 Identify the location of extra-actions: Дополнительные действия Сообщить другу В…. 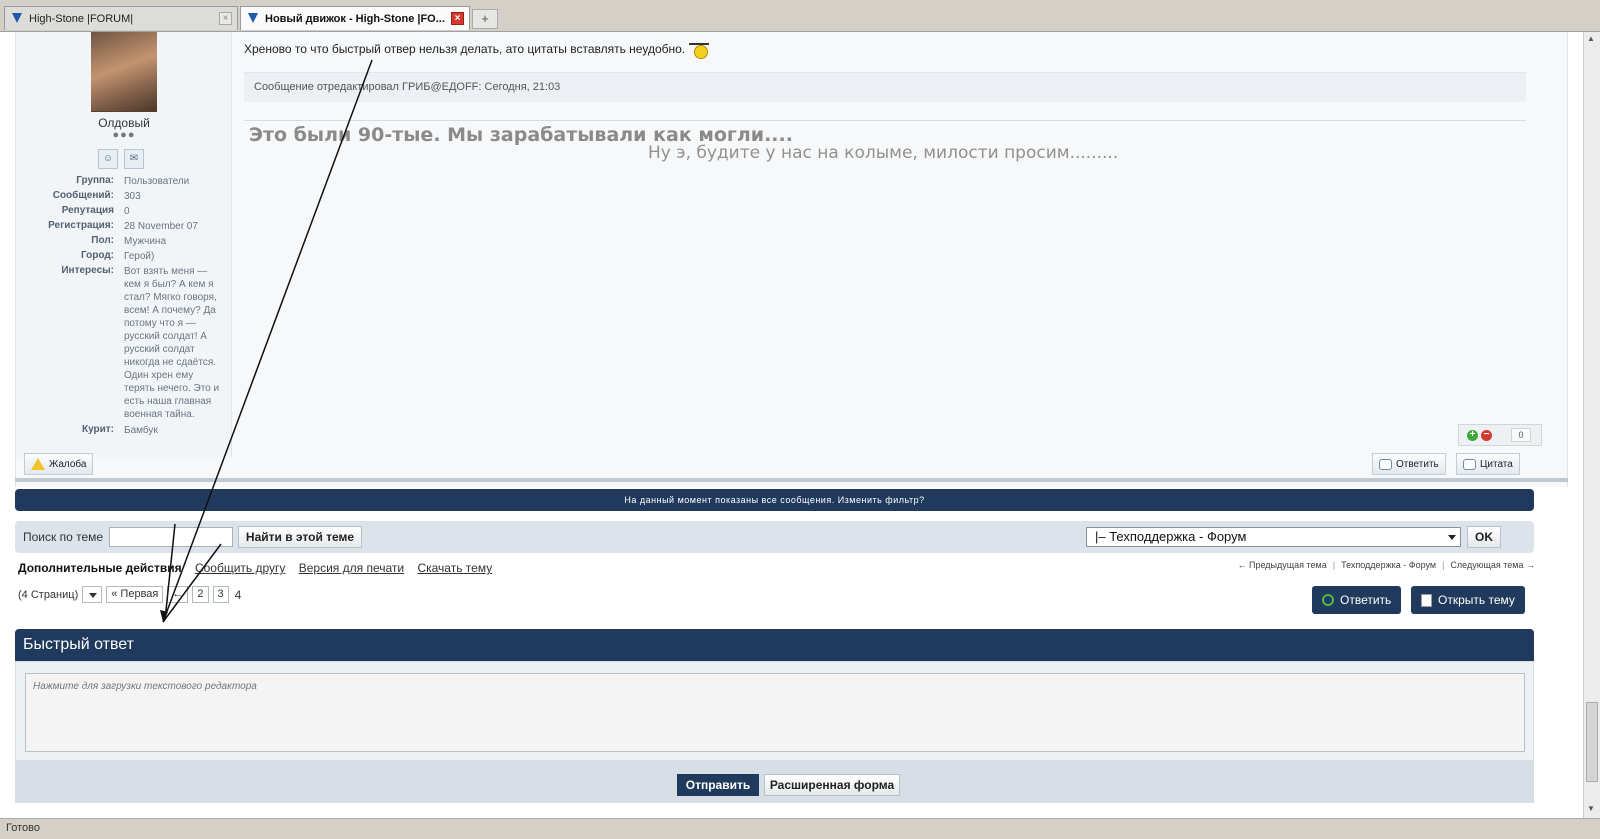
(255, 568).